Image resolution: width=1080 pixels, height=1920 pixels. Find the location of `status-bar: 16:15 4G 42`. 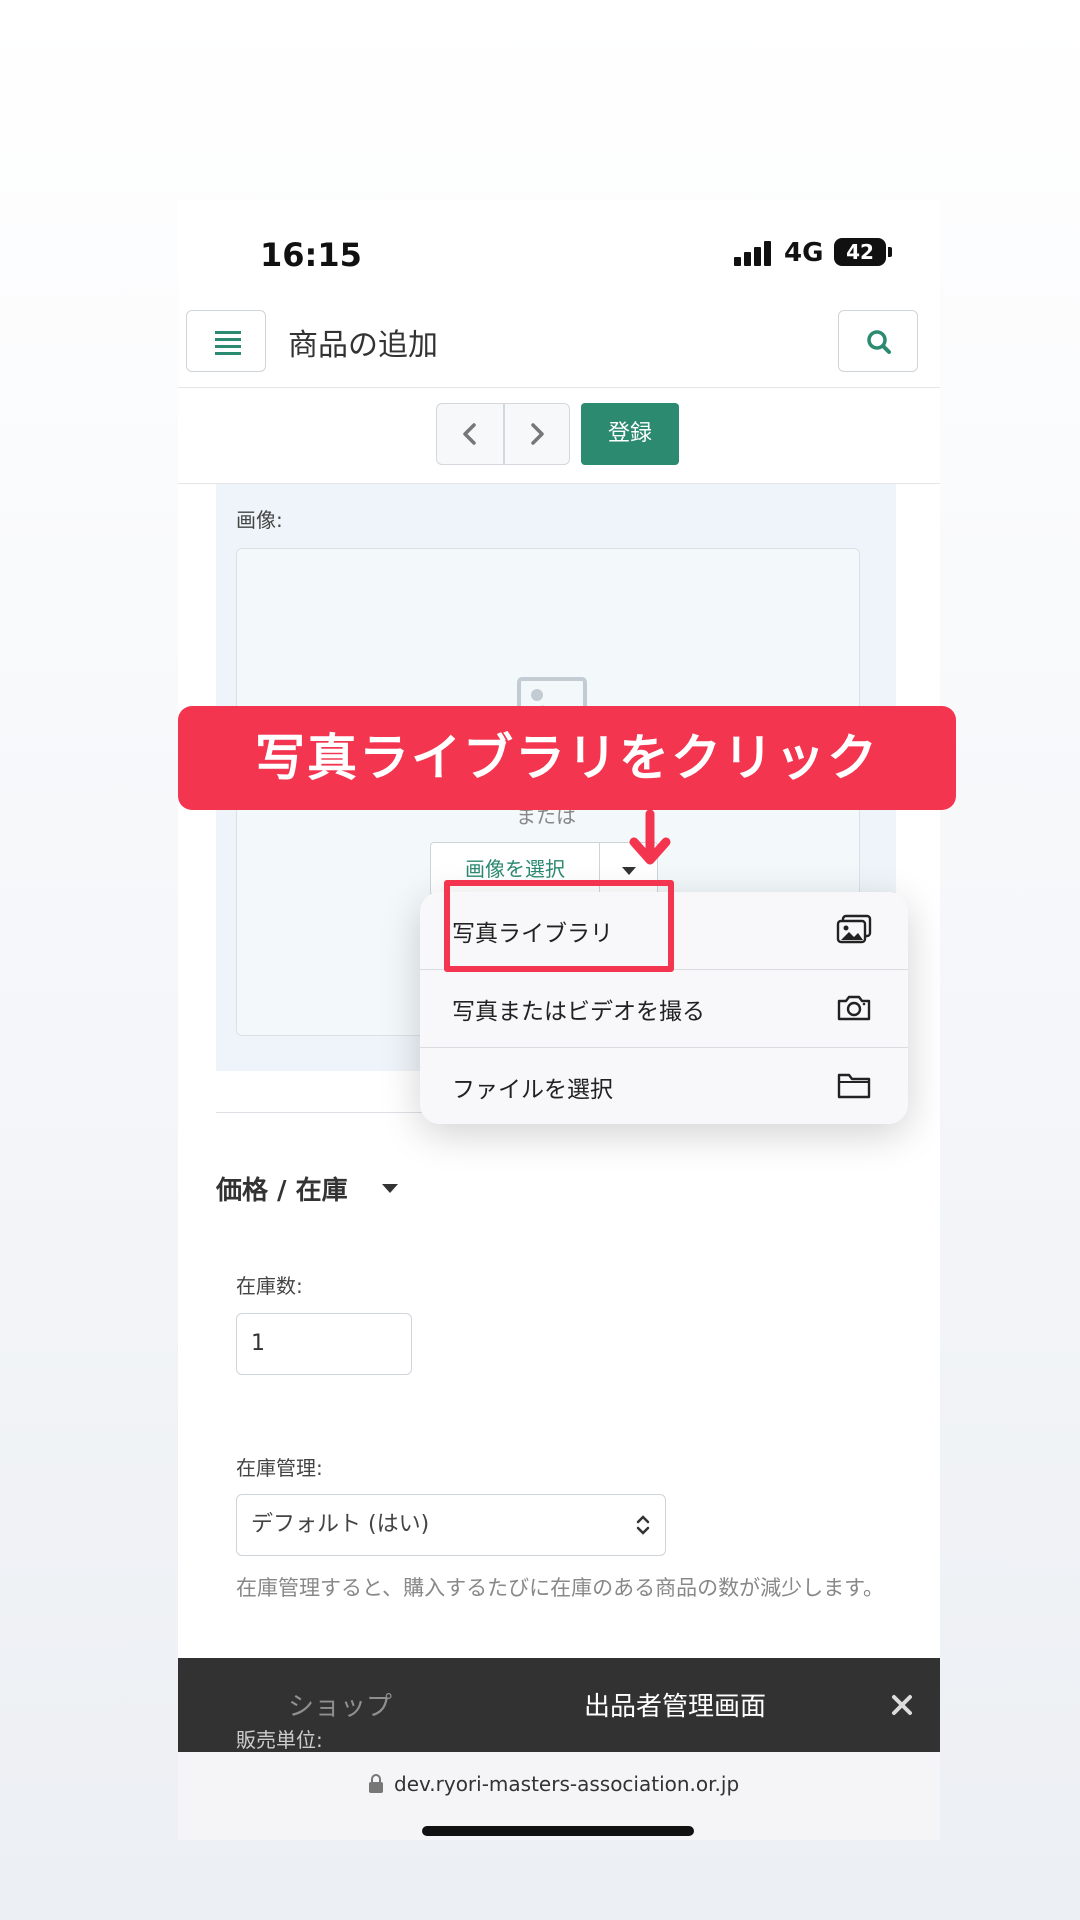

status-bar: 16:15 4G 42 is located at coordinates (559, 245).